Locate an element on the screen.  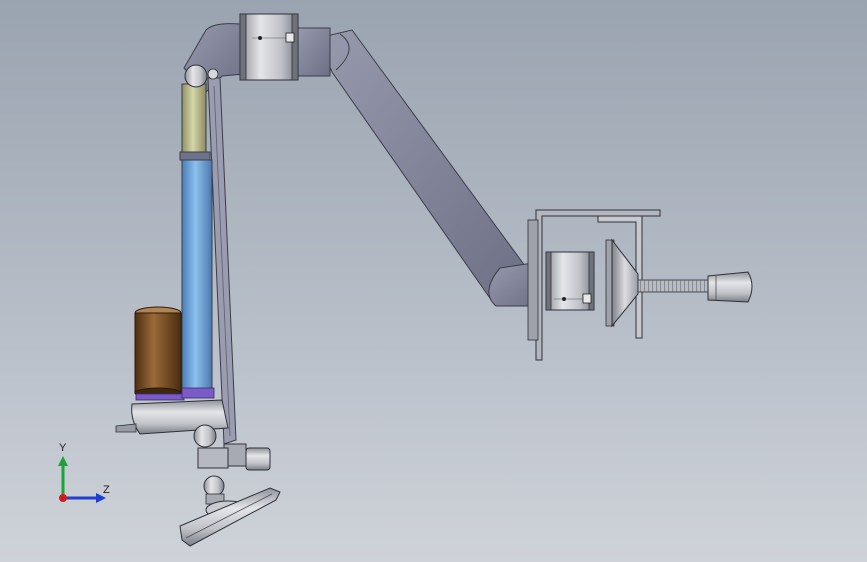
axis-triad: Y Z is located at coordinates (85, 475).